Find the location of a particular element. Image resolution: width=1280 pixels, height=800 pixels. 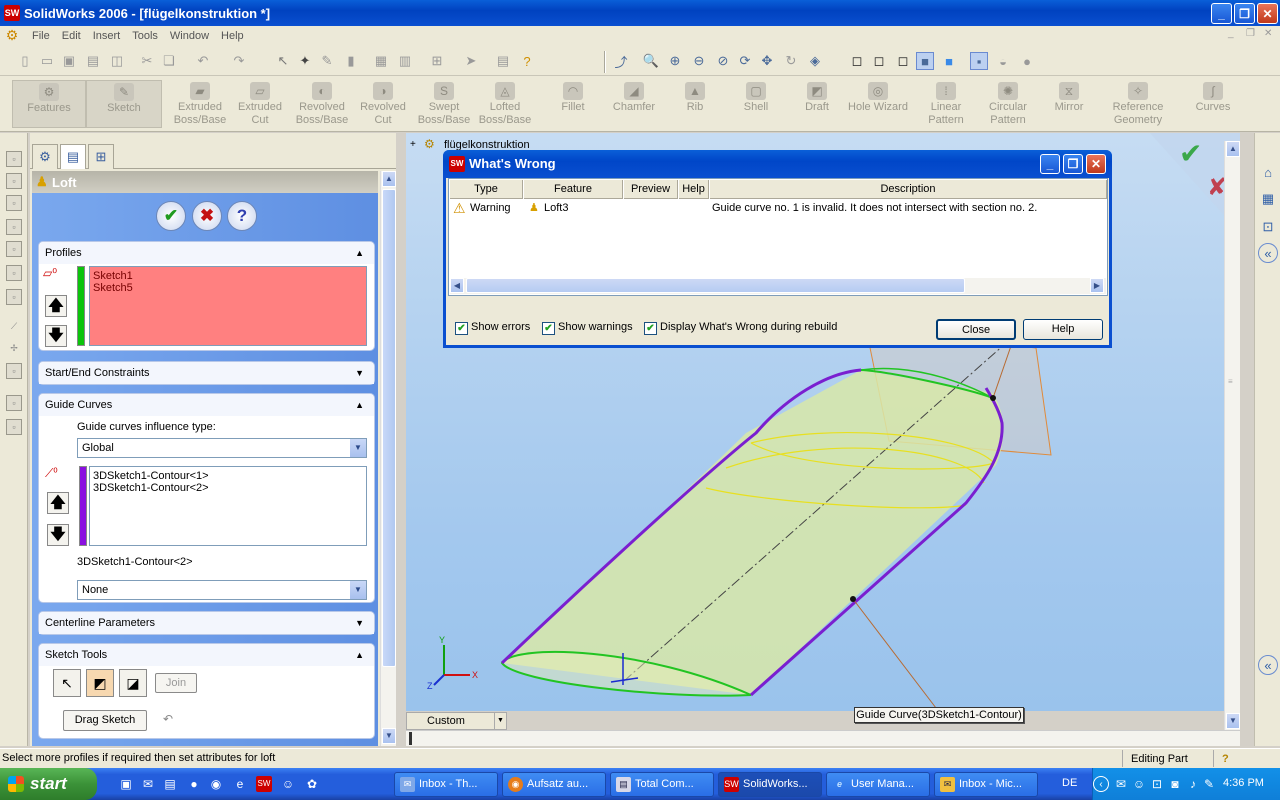

quicklaunch-solidworks-icon: SW is located at coordinates (264, 784).